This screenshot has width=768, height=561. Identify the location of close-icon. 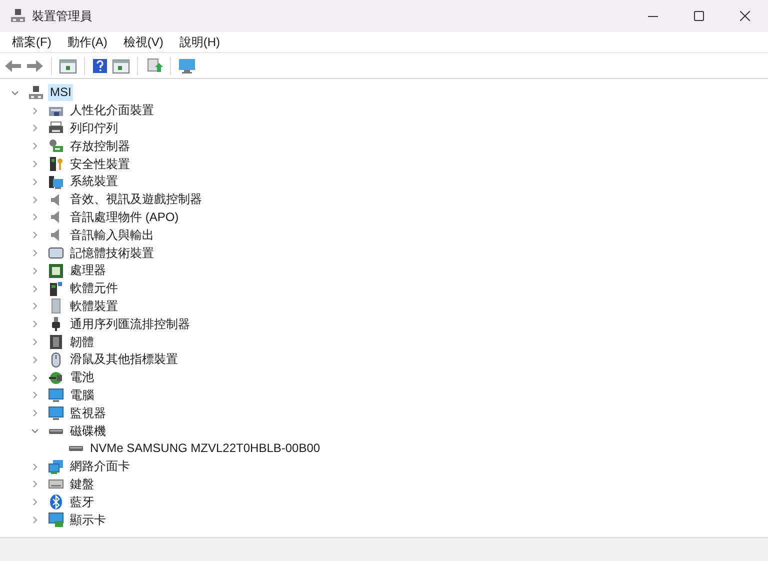
(745, 16).